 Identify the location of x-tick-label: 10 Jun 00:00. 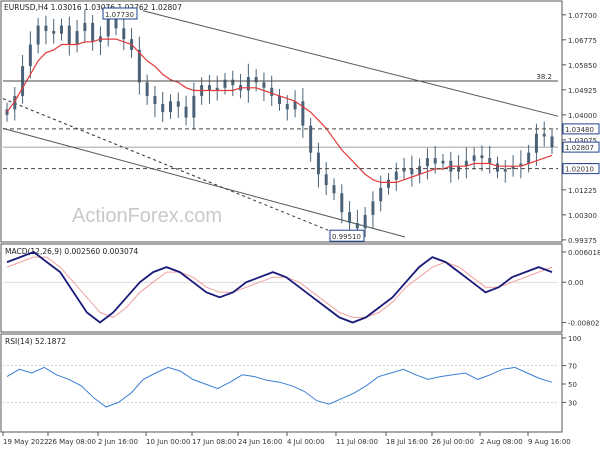
(168, 442).